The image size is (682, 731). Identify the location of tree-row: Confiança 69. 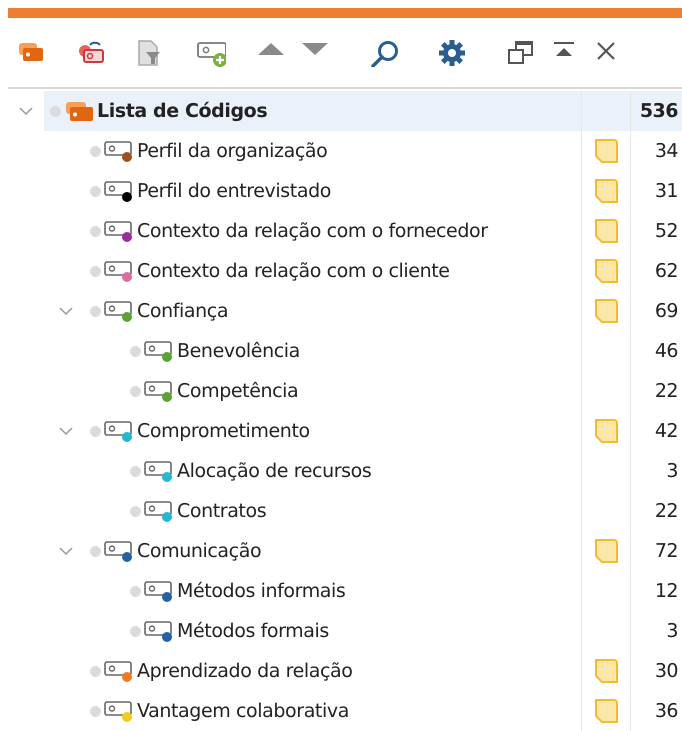
(383, 311).